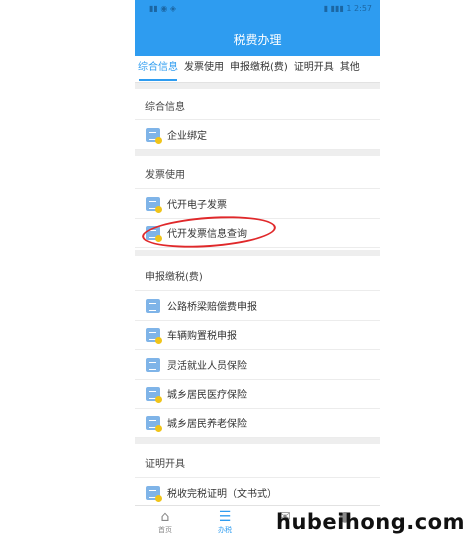  I want to click on list-item-label: 企业绑定, so click(187, 136).